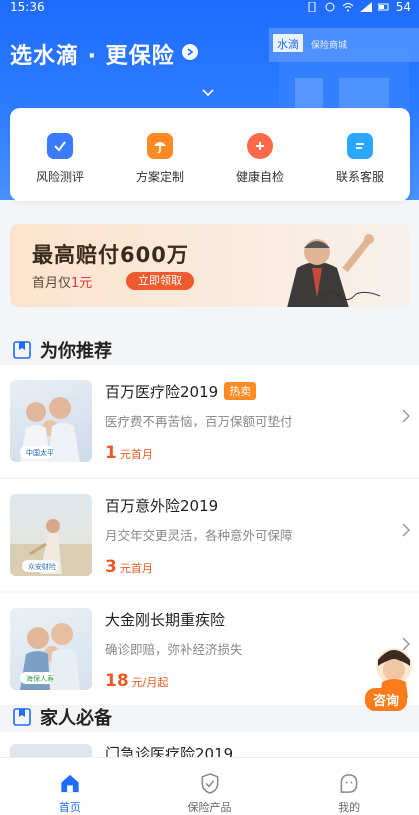 The image size is (419, 815). I want to click on product-desc: 确诊即赔，弥补经济损失, so click(174, 649).